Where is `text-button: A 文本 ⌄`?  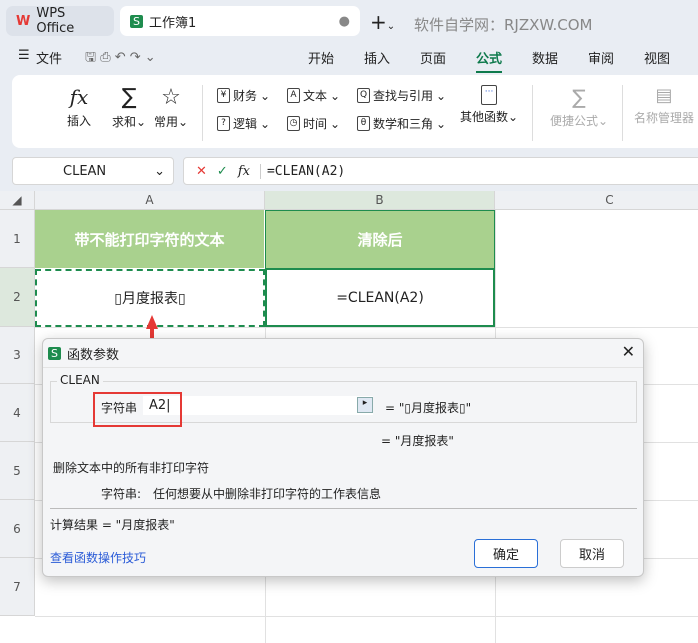 text-button: A 文本 ⌄ is located at coordinates (313, 95).